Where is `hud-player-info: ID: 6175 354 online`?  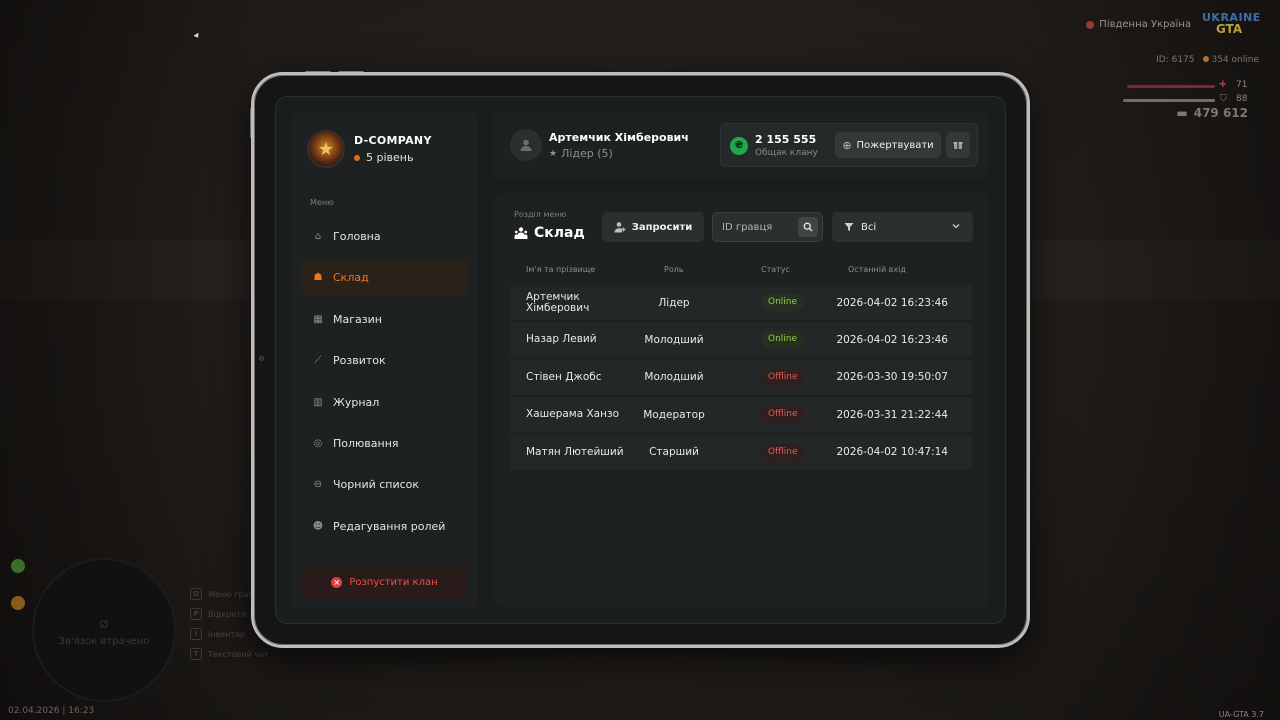 hud-player-info: ID: 6175 354 online is located at coordinates (1207, 60).